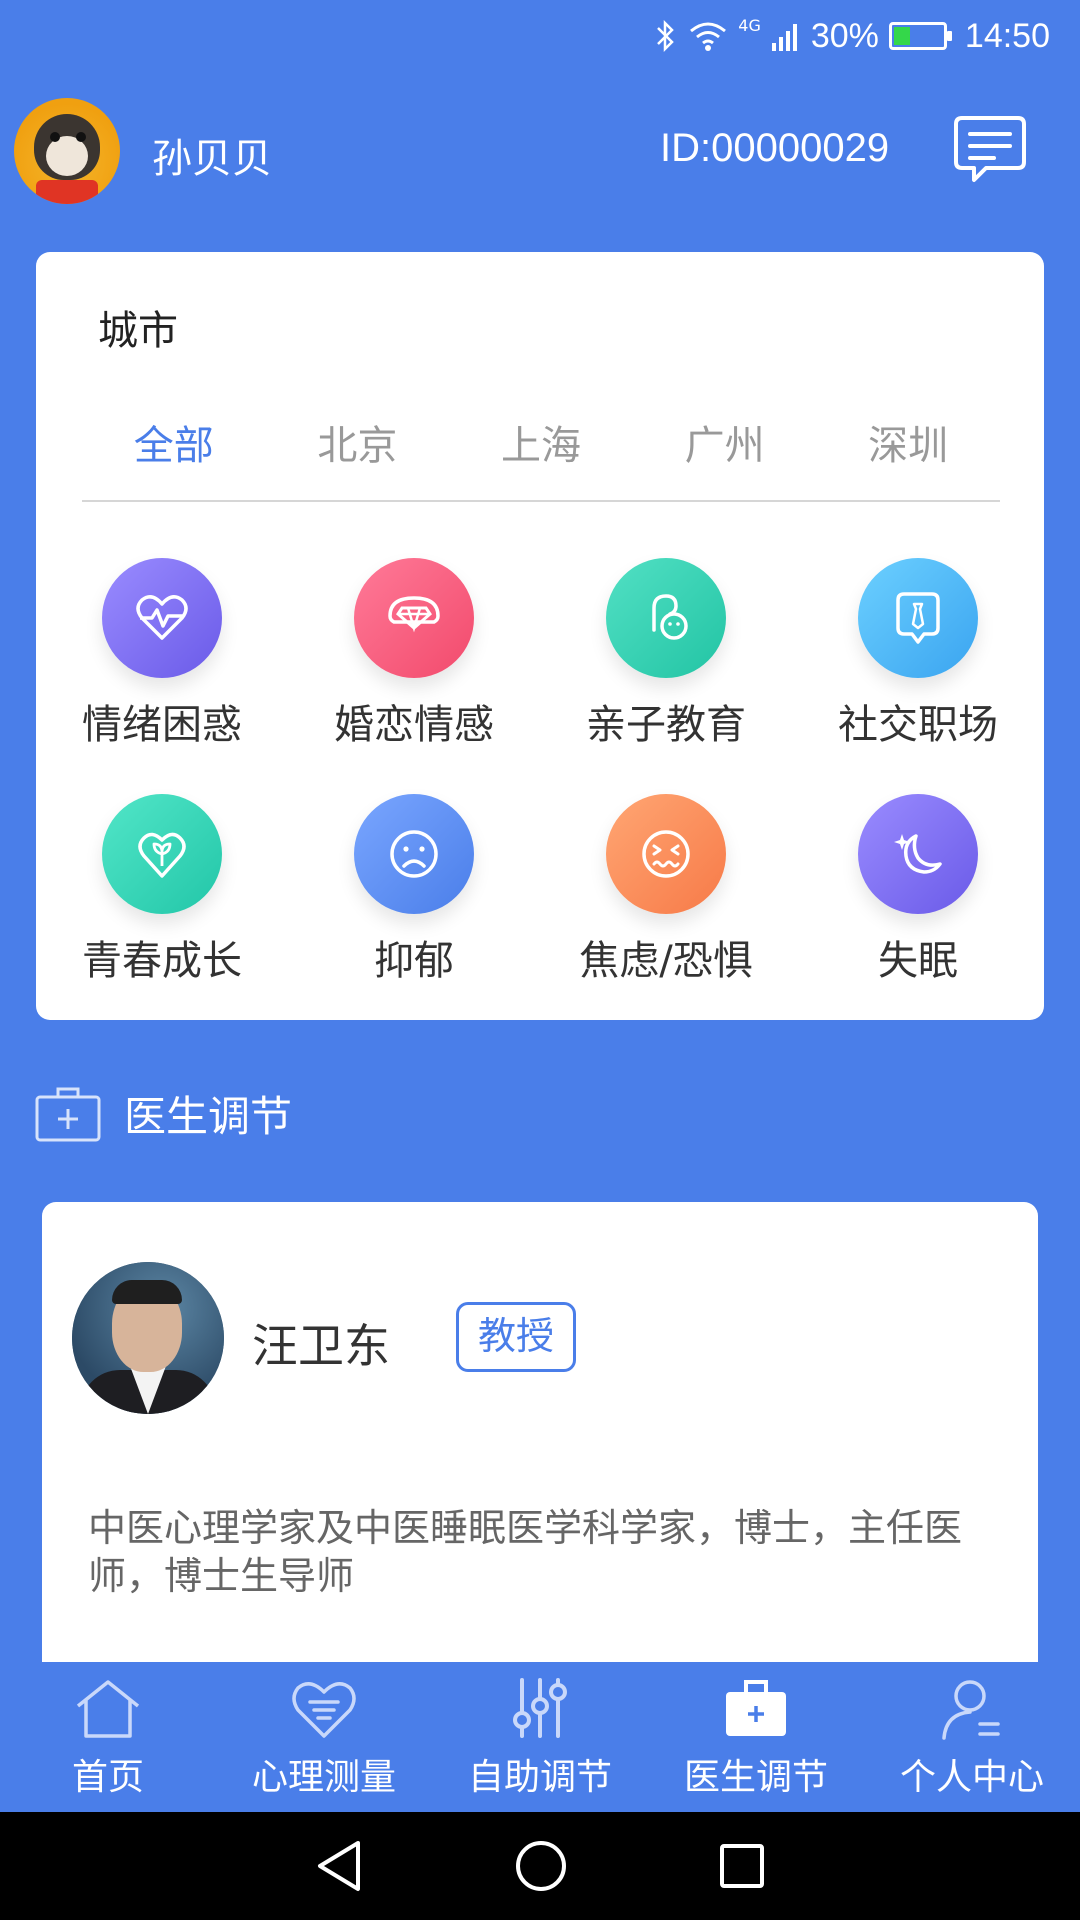  What do you see at coordinates (1007, 35) in the screenshot?
I see `clock: 14:50` at bounding box center [1007, 35].